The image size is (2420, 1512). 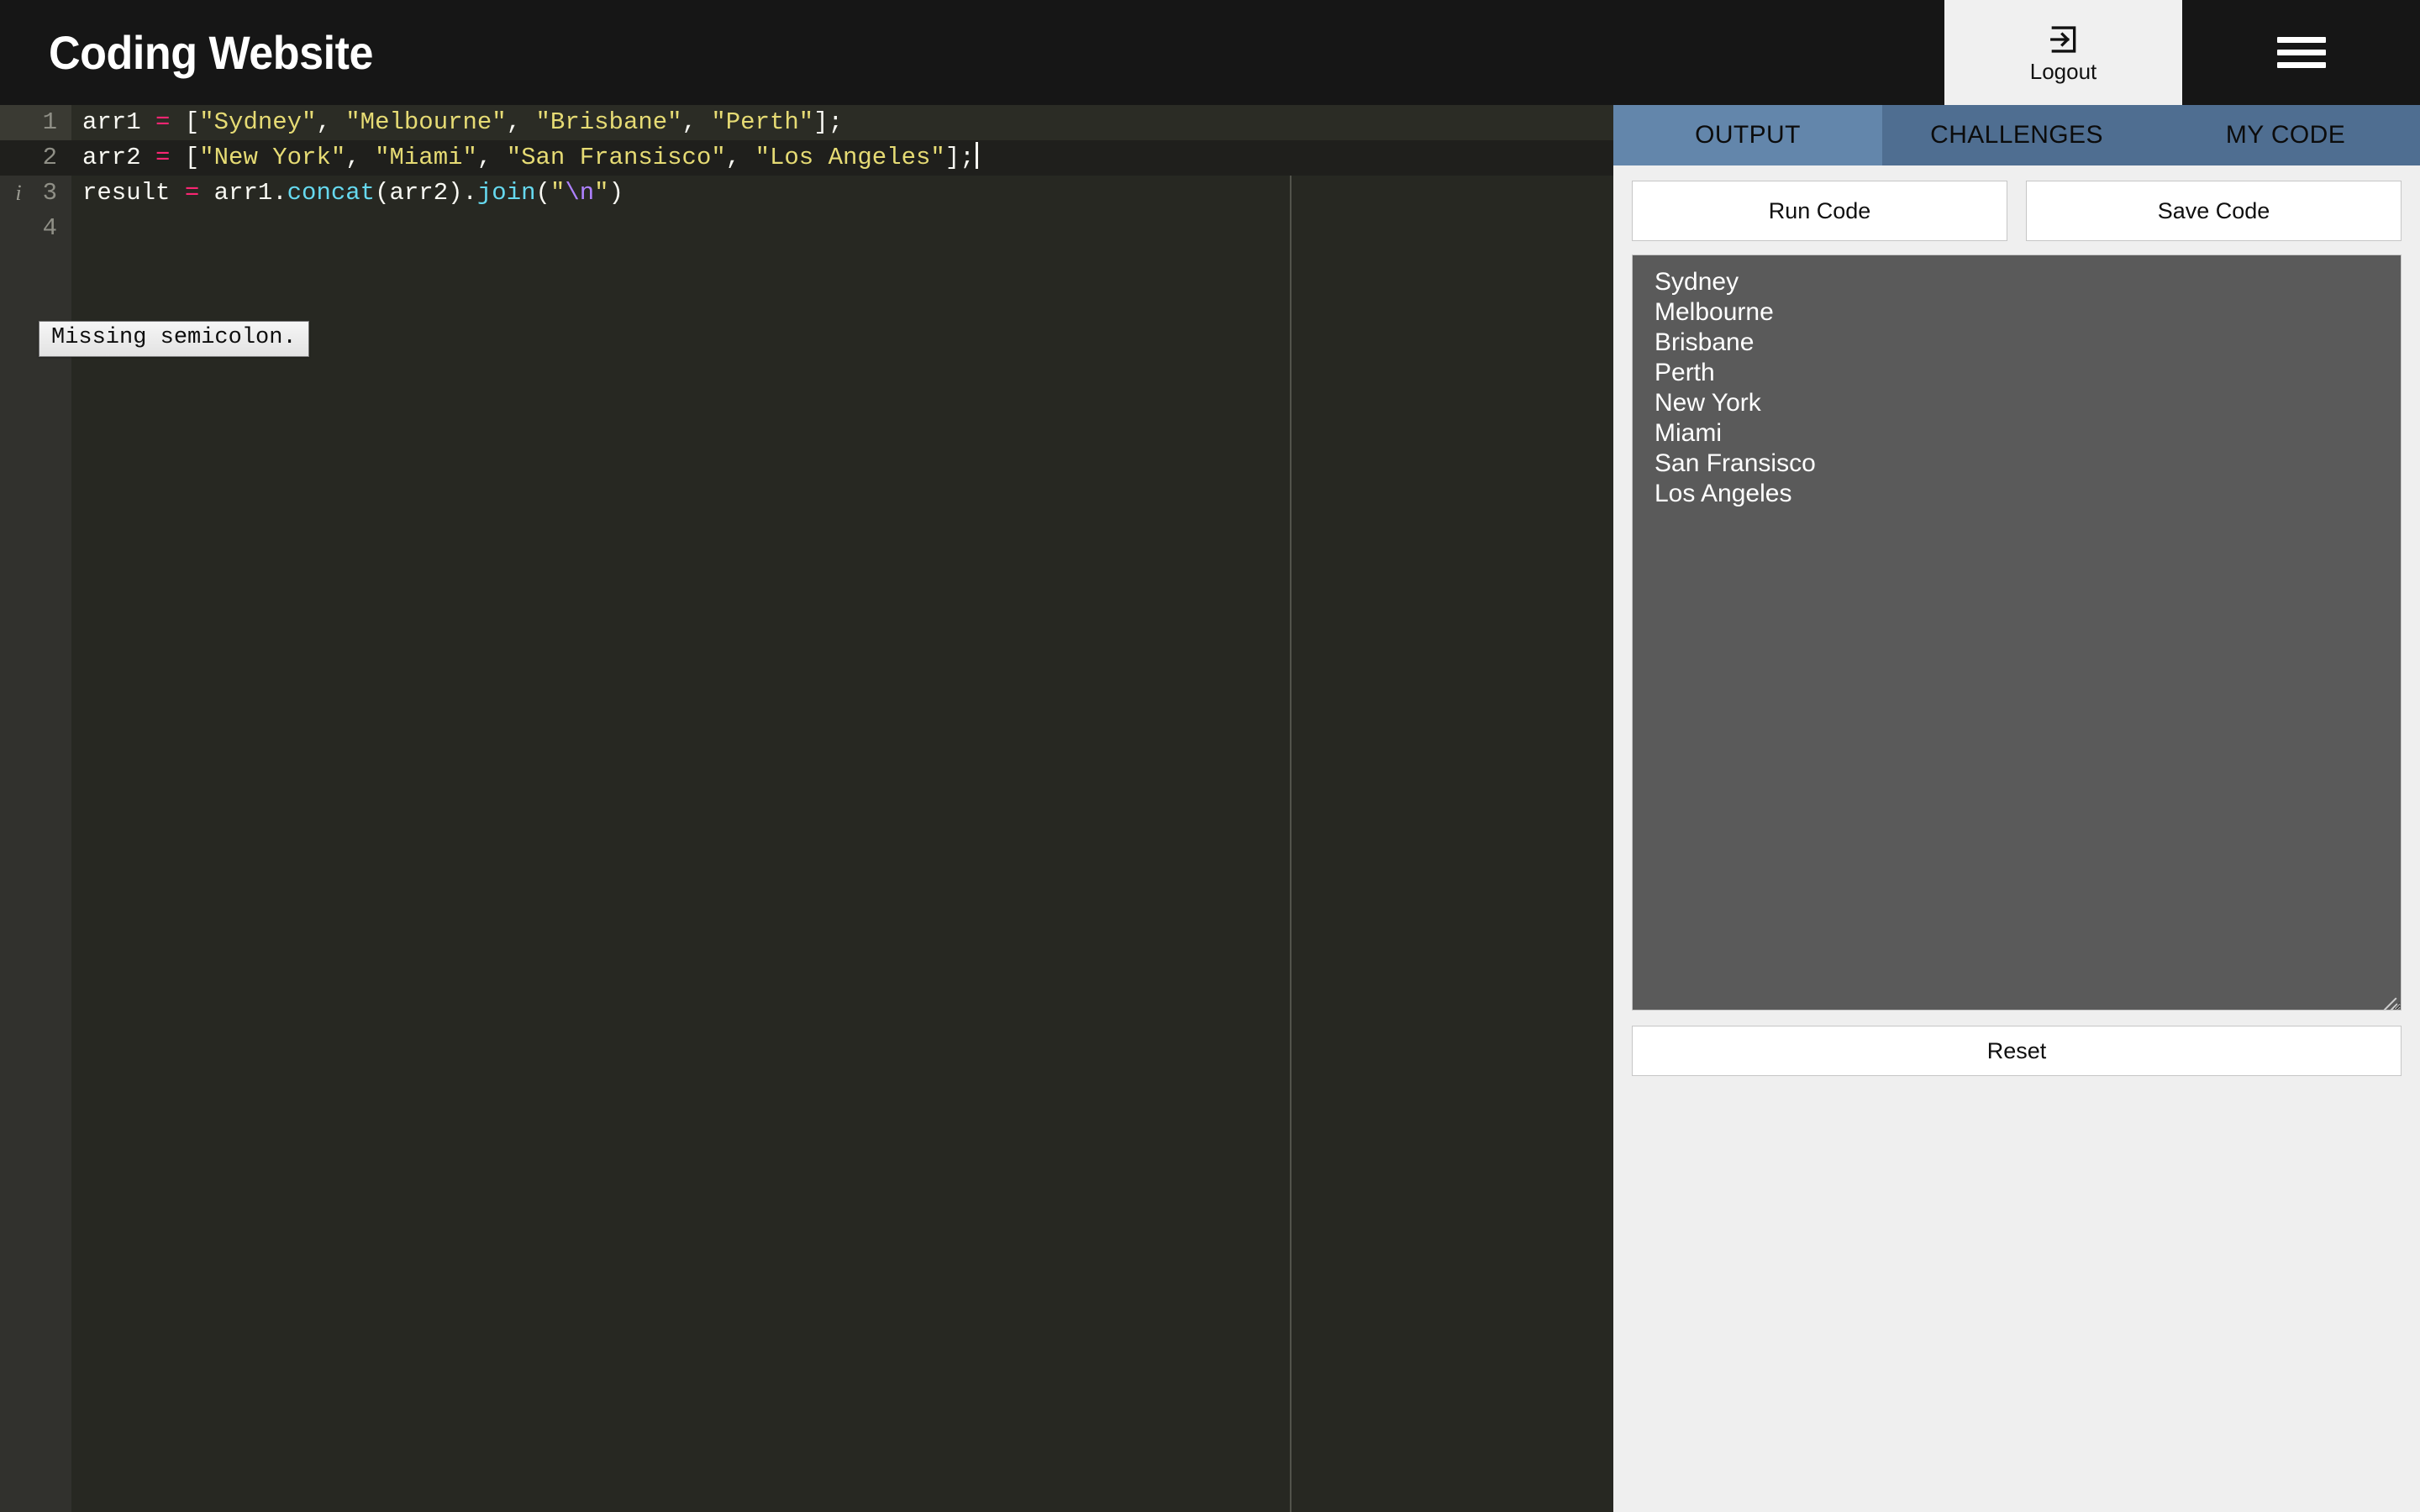 I want to click on code-token: arr1., so click(x=243, y=193).